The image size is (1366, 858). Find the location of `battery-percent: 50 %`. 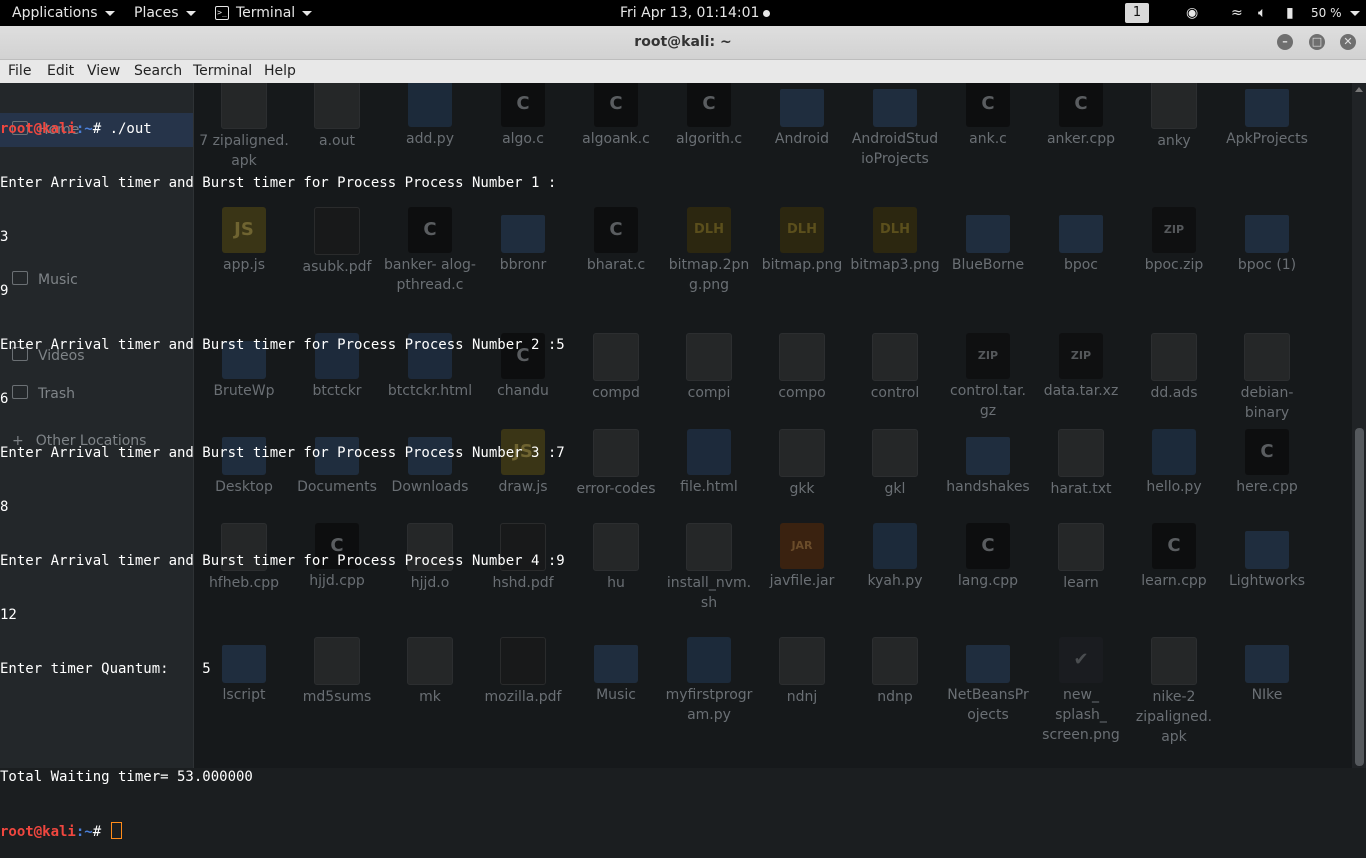

battery-percent: 50 % is located at coordinates (1326, 13).